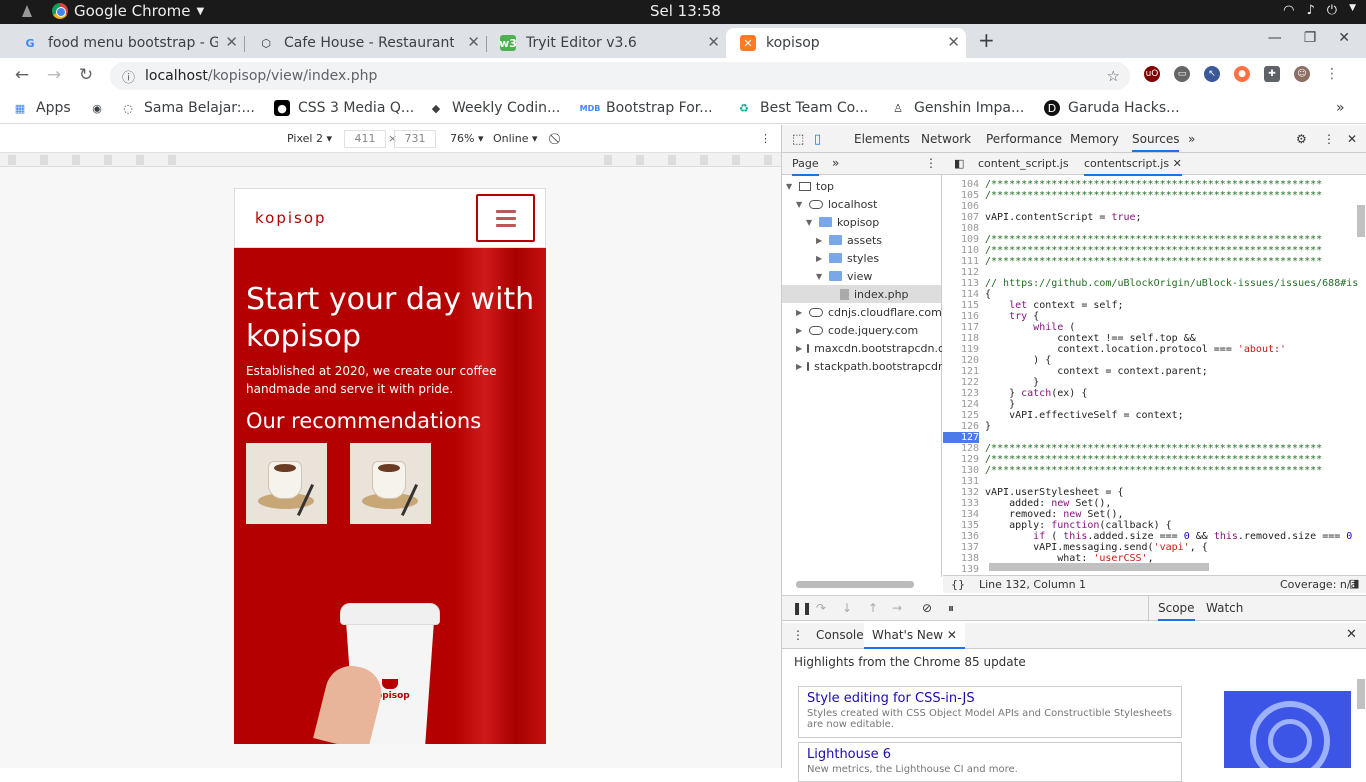 This screenshot has width=1366, height=782. What do you see at coordinates (869, 348) in the screenshot?
I see `tree-item-maxcdn: ▶ maxcdn.bootstrapcdn.co` at bounding box center [869, 348].